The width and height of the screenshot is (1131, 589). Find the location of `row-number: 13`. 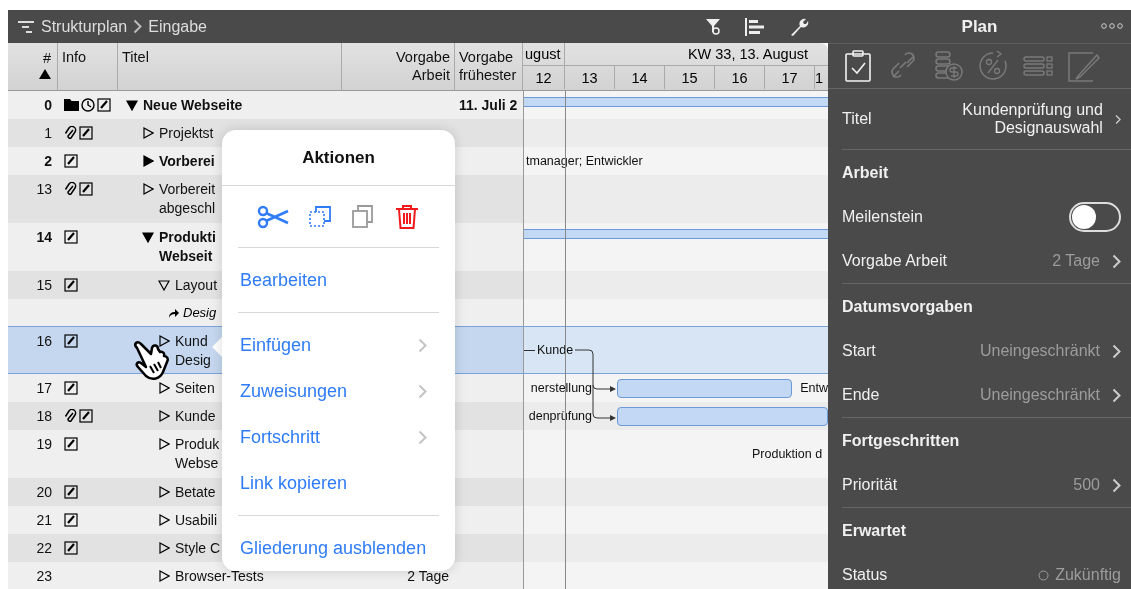

row-number: 13 is located at coordinates (44, 189).